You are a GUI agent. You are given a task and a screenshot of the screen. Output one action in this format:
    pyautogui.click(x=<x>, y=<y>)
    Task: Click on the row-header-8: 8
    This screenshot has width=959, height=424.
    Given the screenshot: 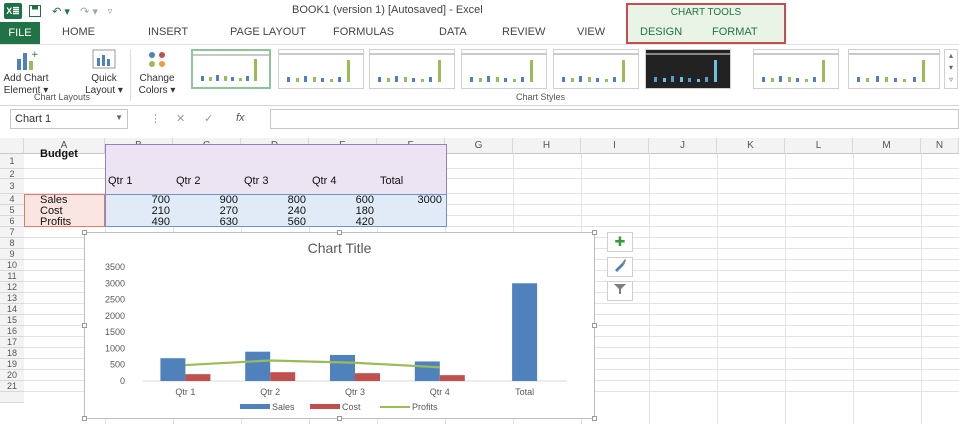 What is the action you would take?
    pyautogui.click(x=12, y=243)
    